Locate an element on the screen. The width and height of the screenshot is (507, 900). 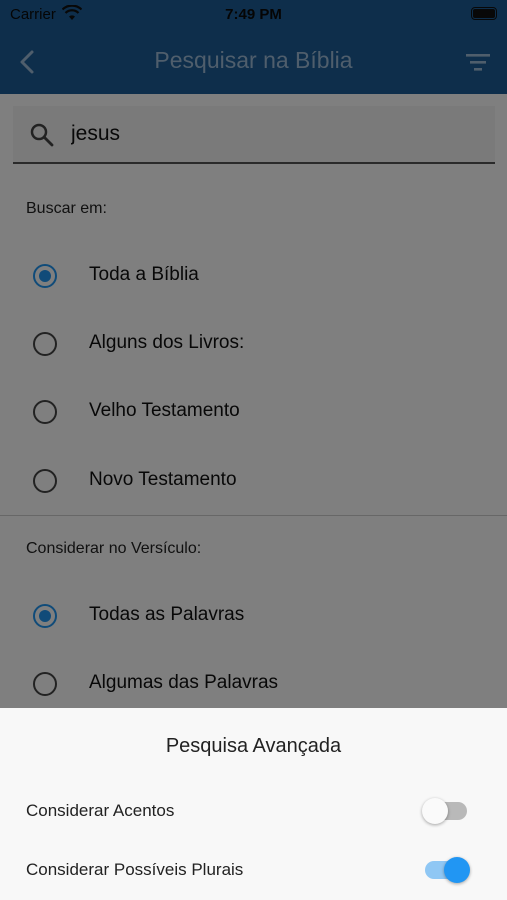
acentos-switch is located at coordinates (444, 811).